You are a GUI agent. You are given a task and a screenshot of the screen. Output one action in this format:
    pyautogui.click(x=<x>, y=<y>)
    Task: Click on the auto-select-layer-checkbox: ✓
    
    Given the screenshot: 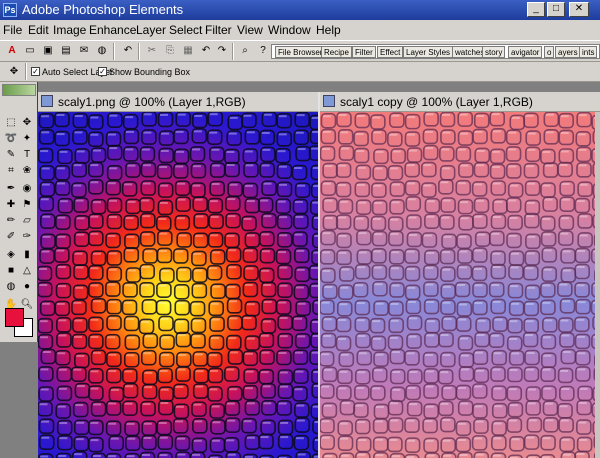 What is the action you would take?
    pyautogui.click(x=35, y=71)
    